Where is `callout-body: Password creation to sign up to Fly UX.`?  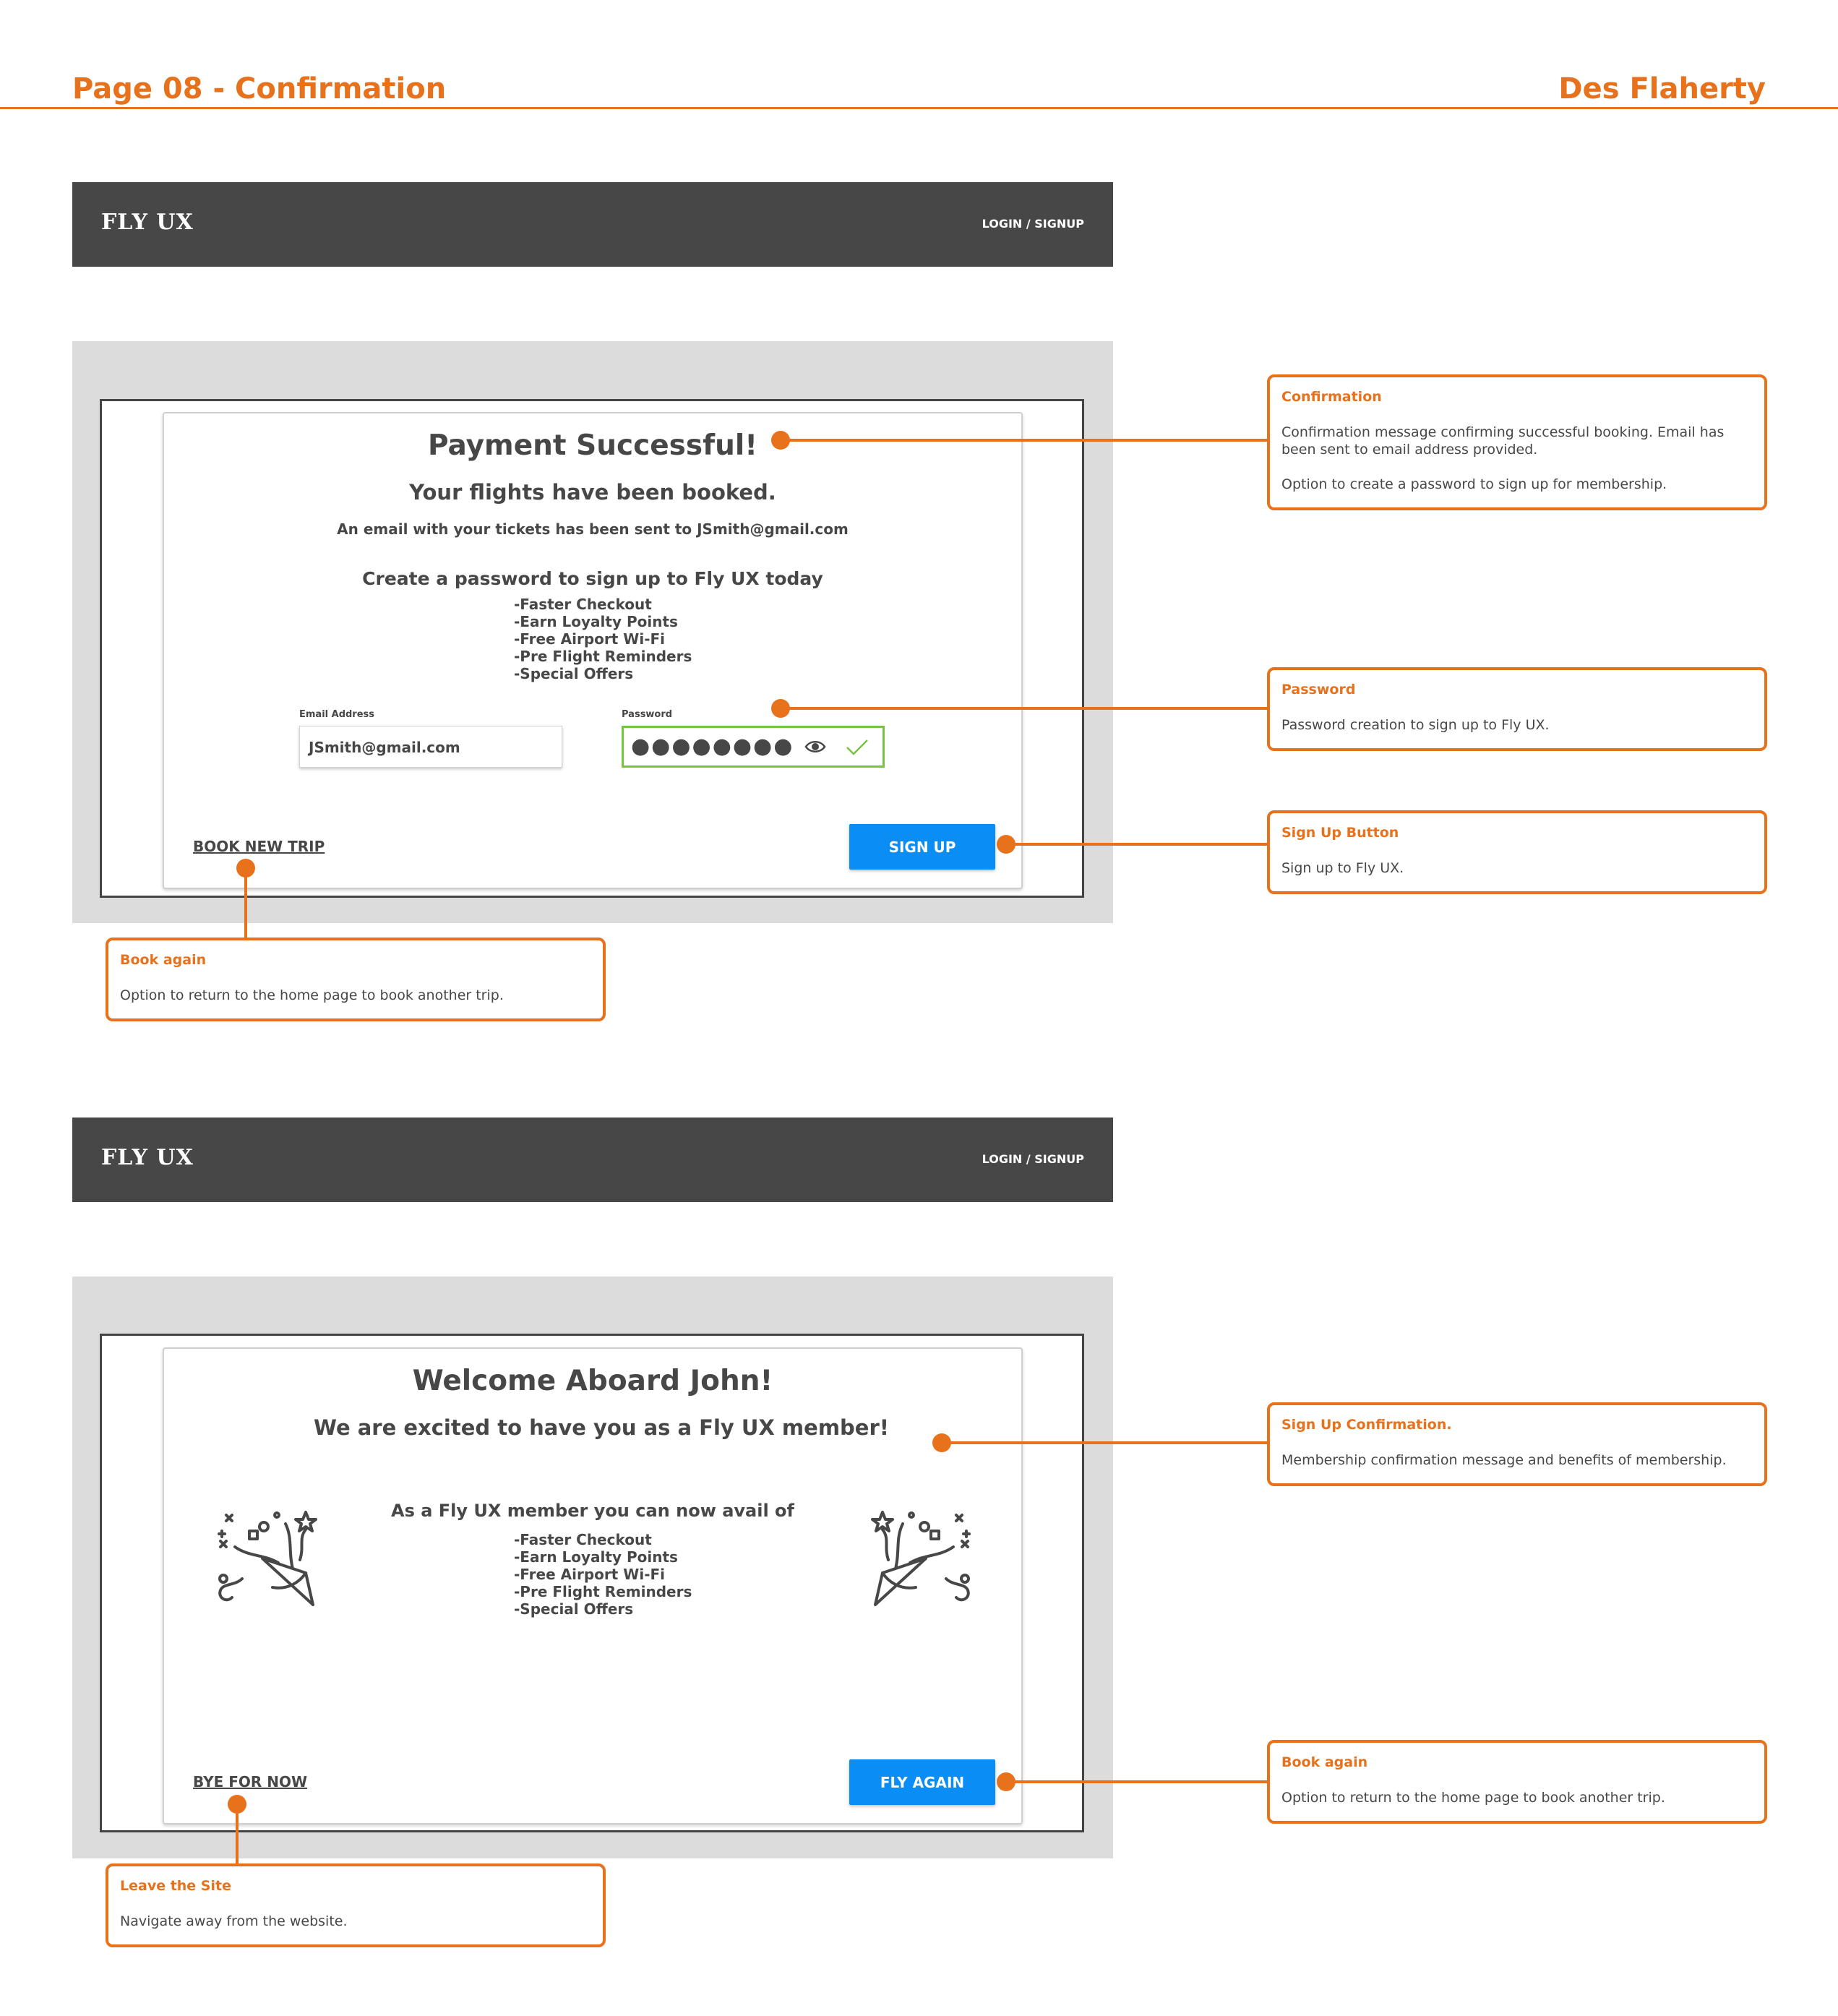
callout-body: Password creation to sign up to Fly UX. is located at coordinates (1415, 725).